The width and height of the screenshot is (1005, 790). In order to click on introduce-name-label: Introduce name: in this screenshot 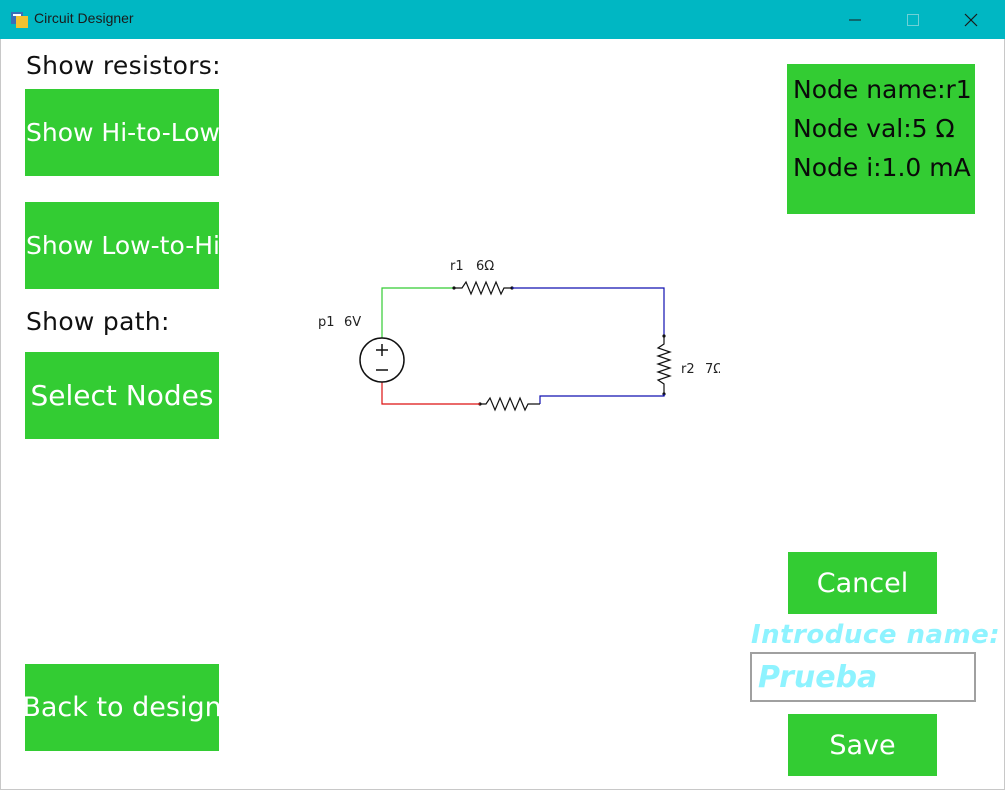, I will do `click(876, 635)`.